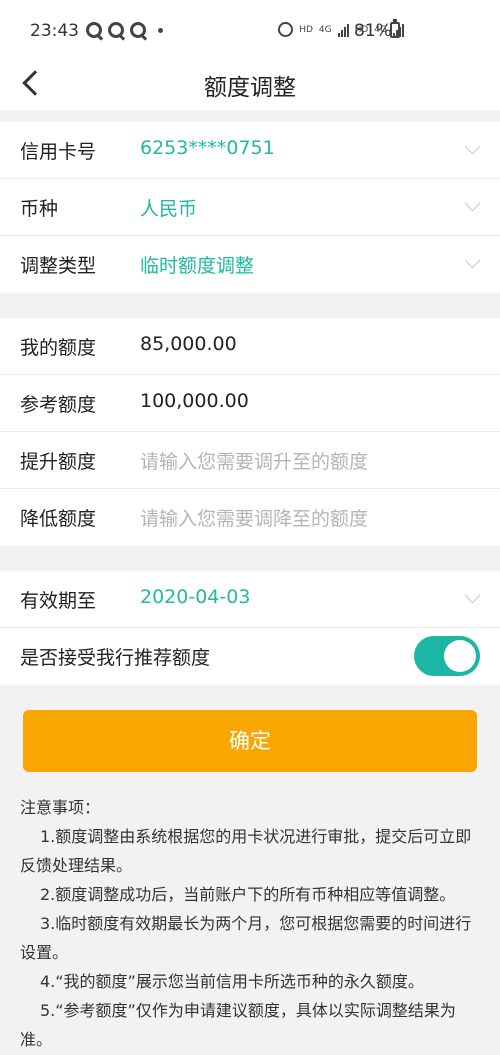  I want to click on network-label: HD, so click(306, 29).